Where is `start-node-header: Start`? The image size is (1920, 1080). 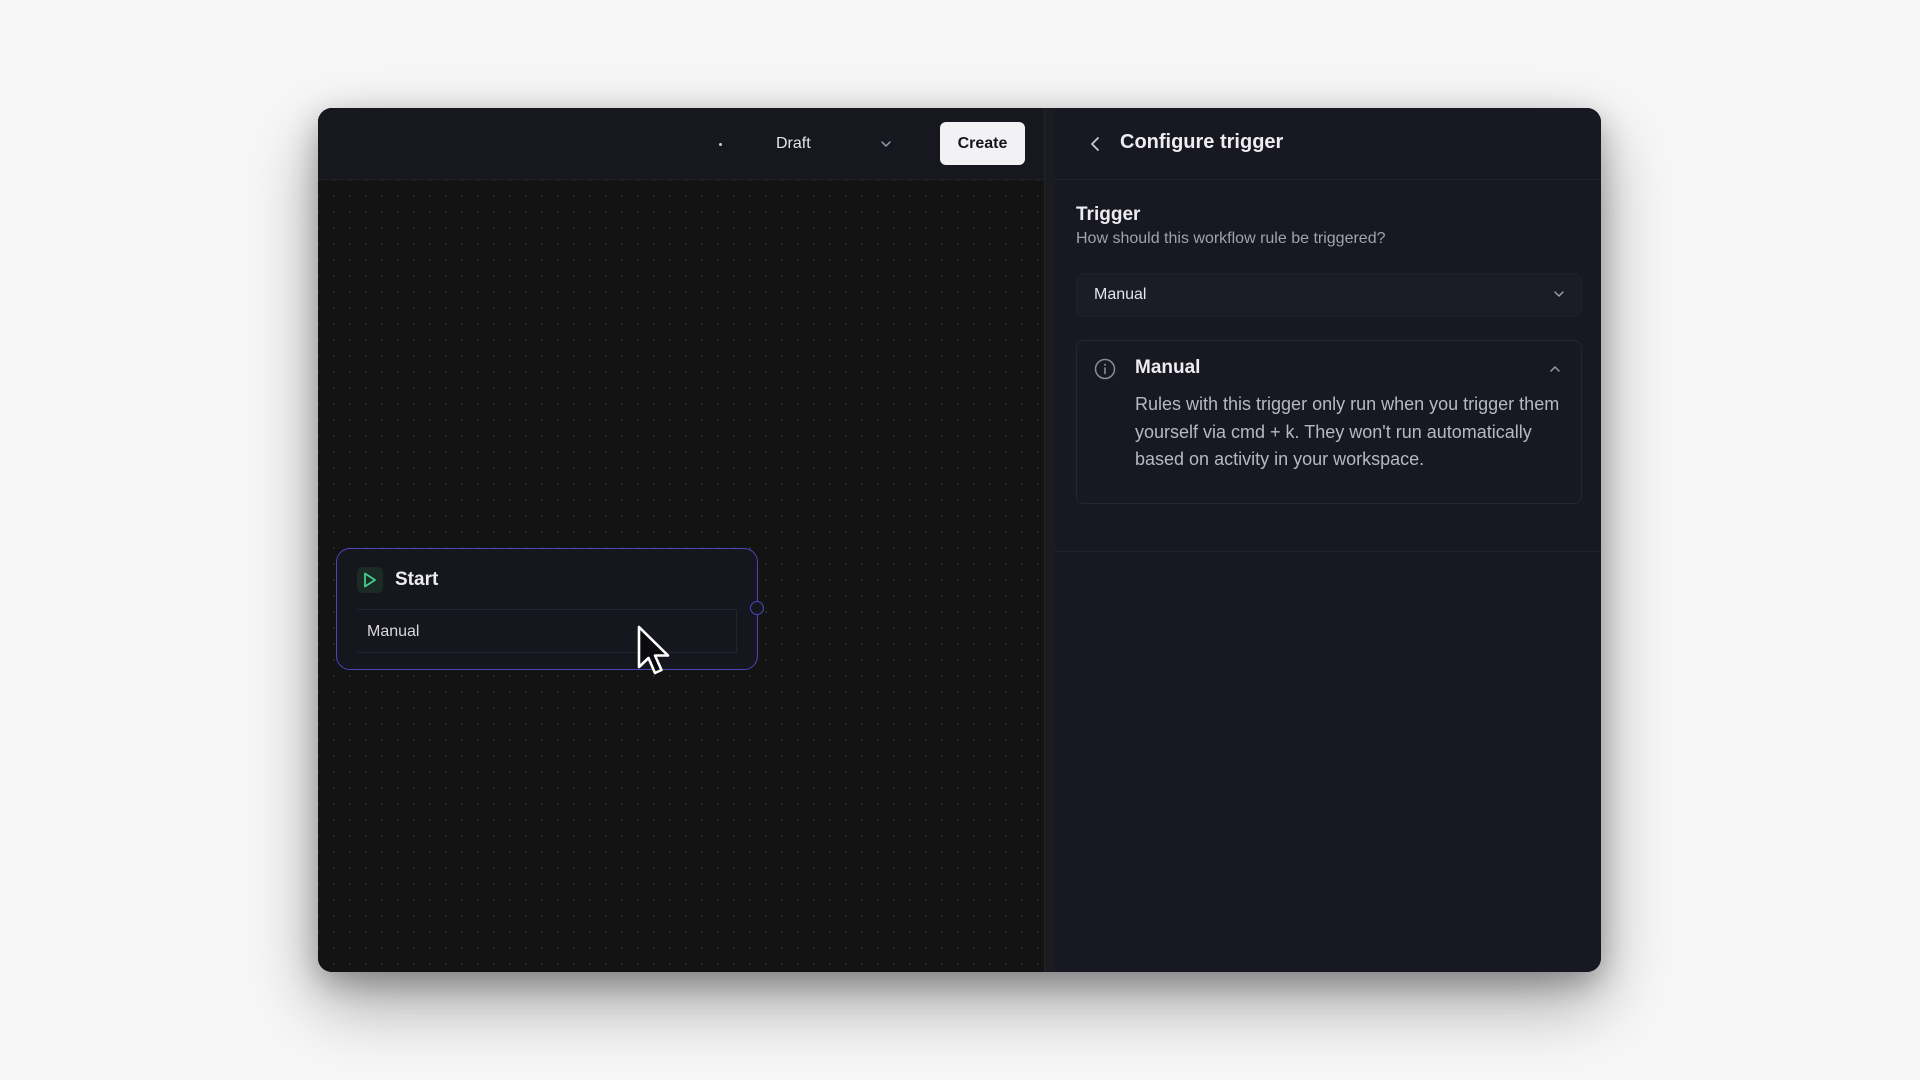
start-node-header: Start is located at coordinates (397, 580).